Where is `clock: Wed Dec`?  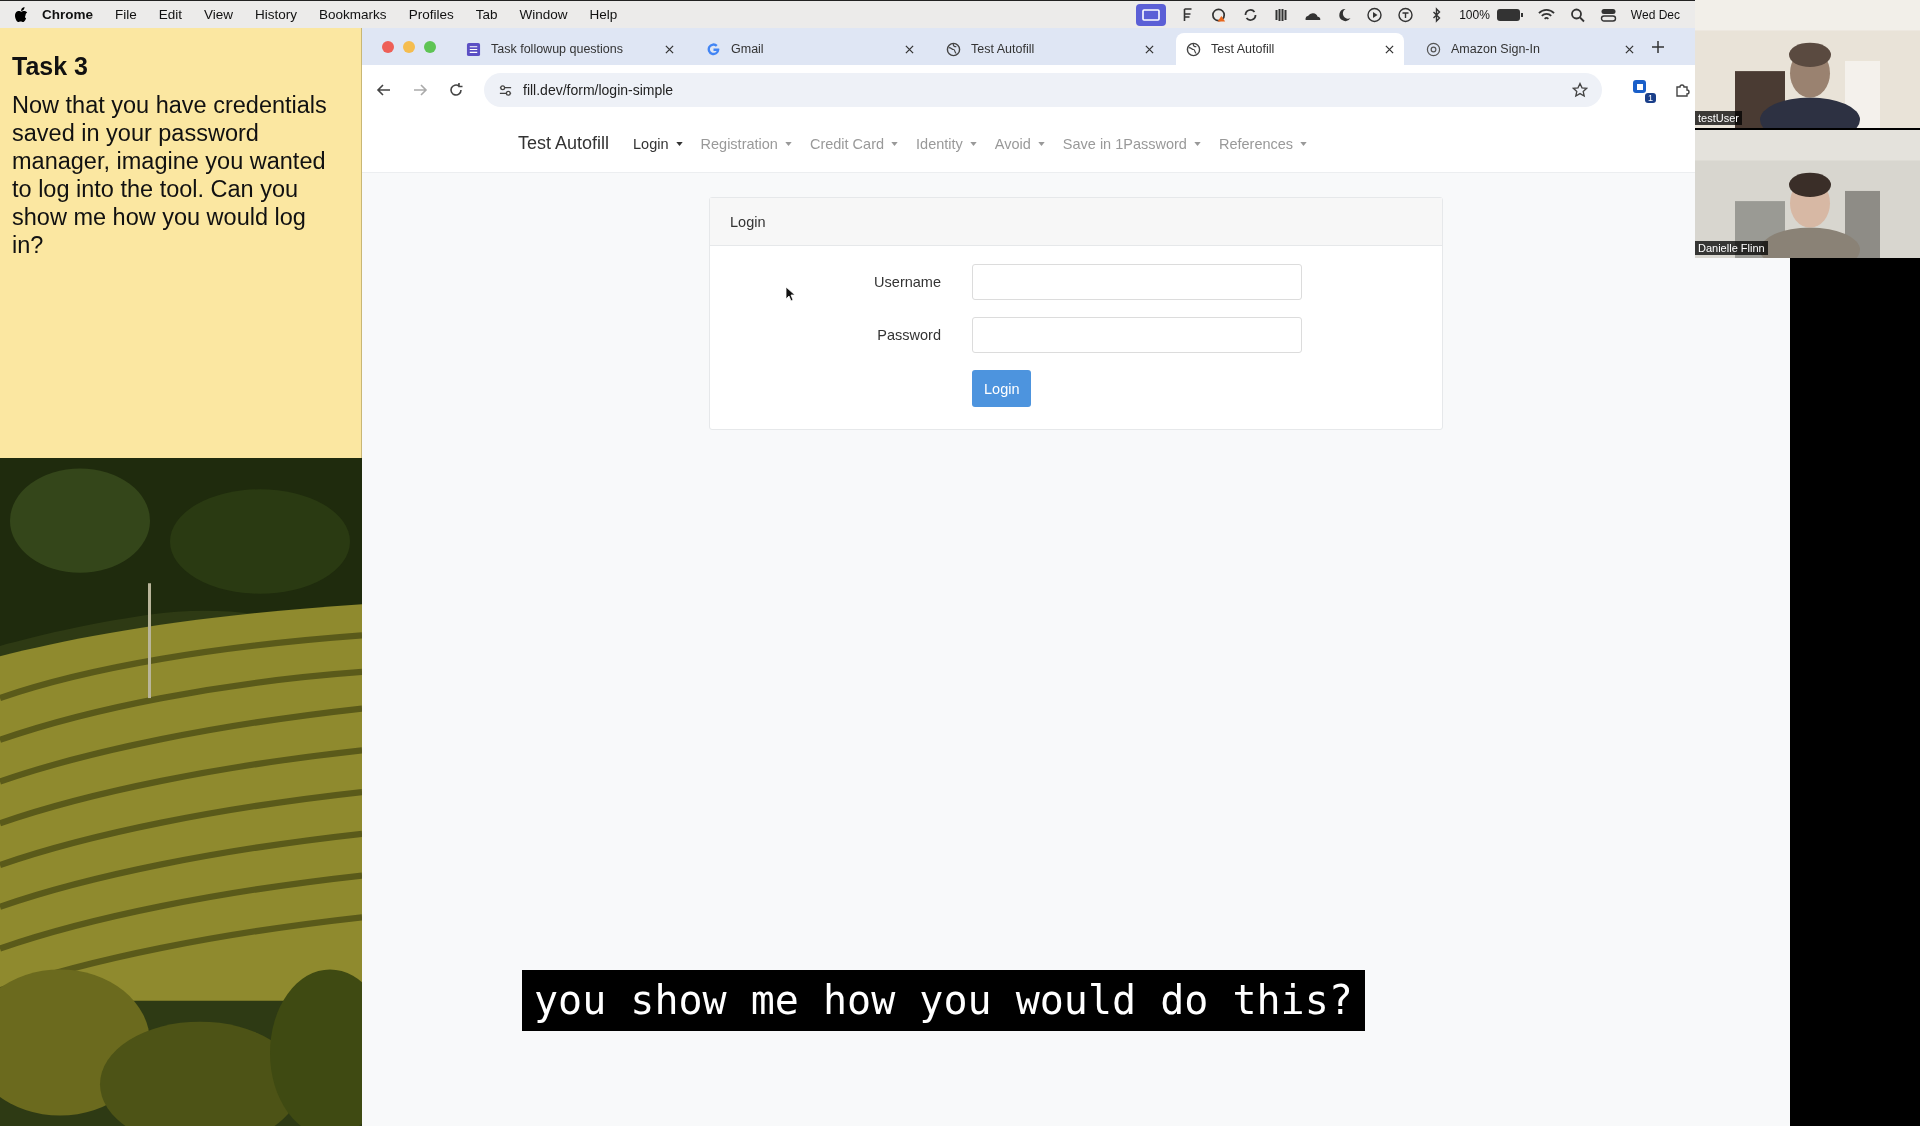 clock: Wed Dec is located at coordinates (1655, 14).